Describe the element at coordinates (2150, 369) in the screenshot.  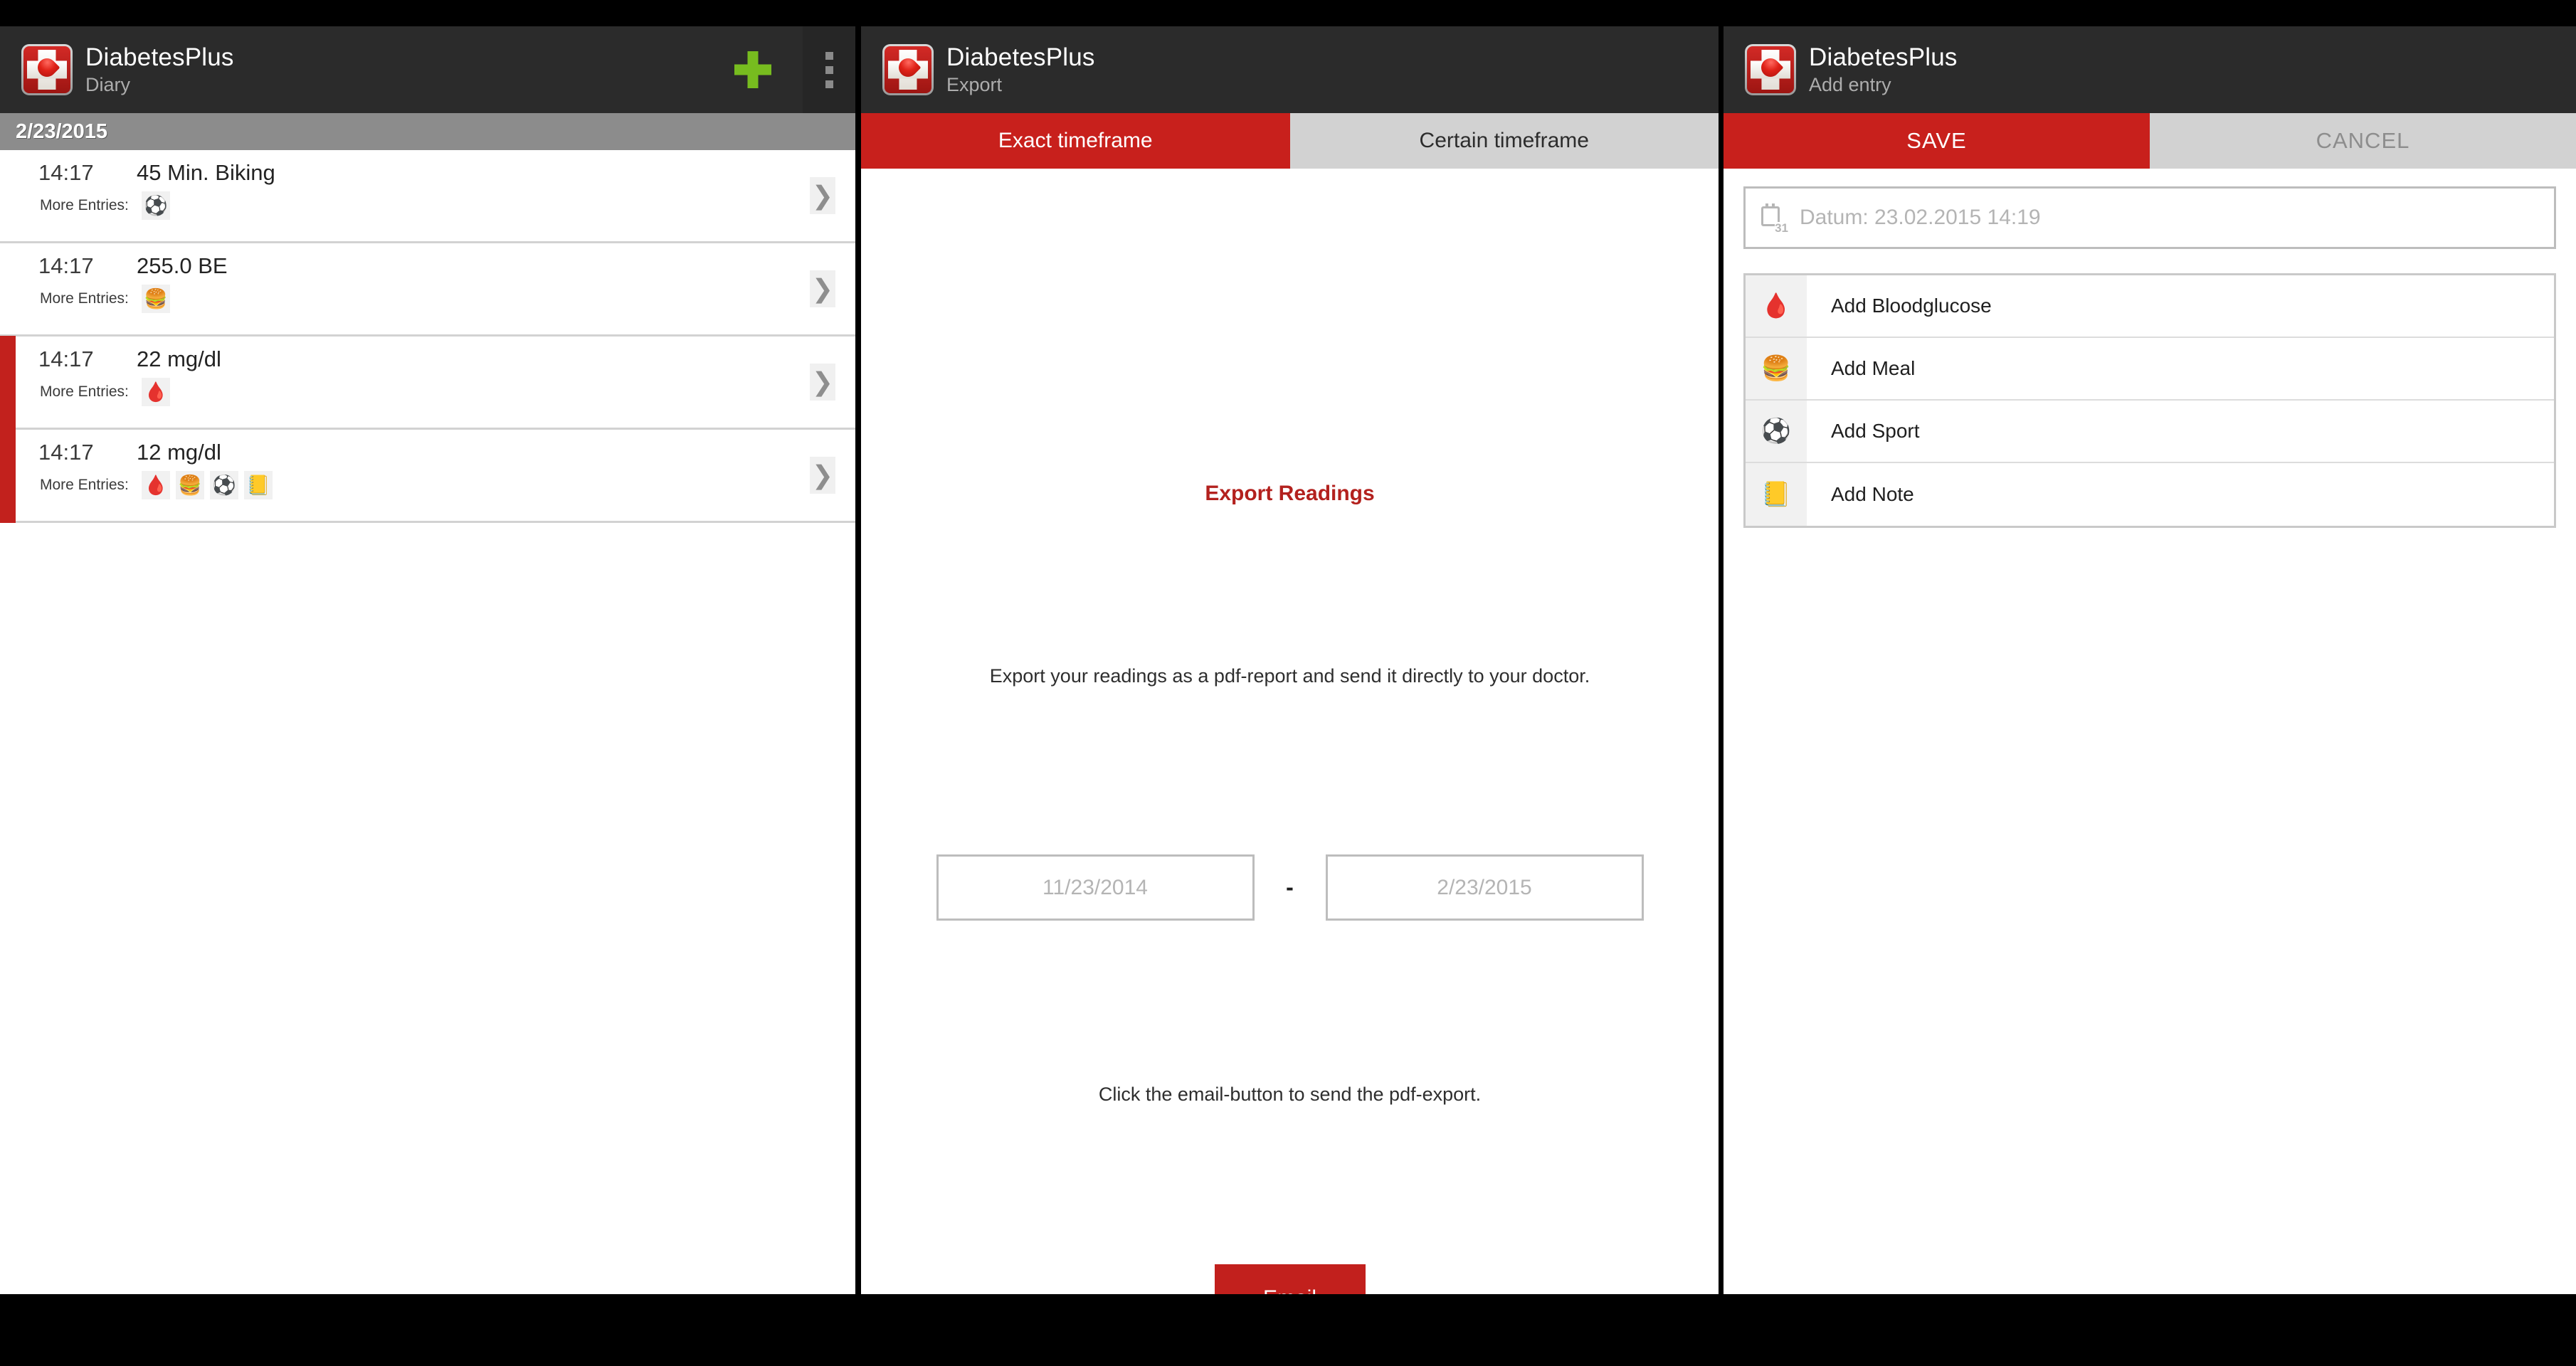
I see `add-entry-option: 🍔 Add Meal` at that location.